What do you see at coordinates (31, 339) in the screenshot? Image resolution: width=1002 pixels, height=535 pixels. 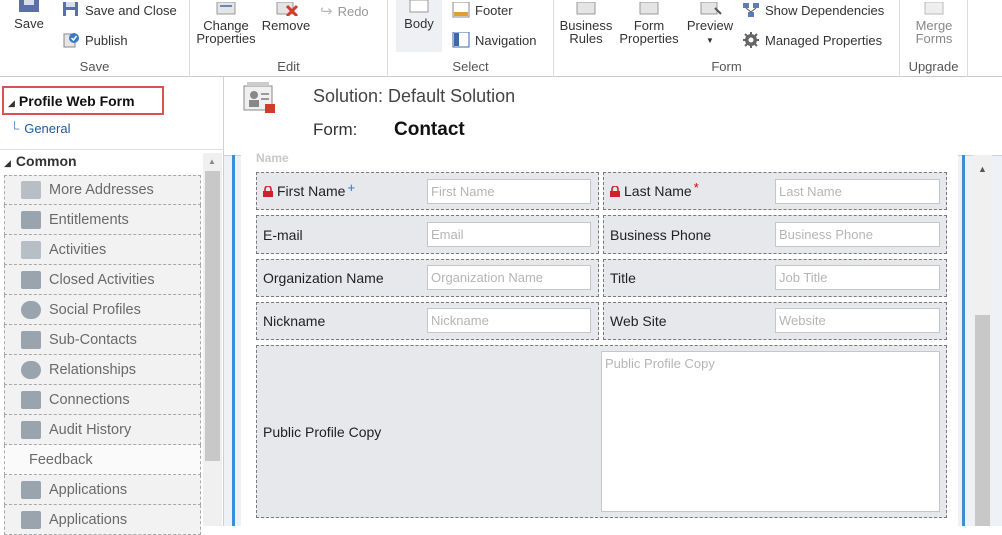 I see `sub-contacts-icon` at bounding box center [31, 339].